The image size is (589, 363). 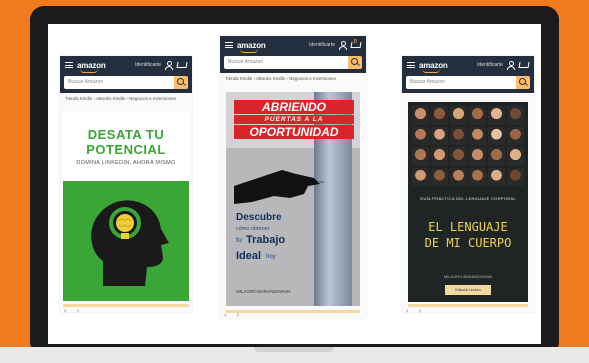 I want to click on carousel-arrows-2: ‹ ›, so click(x=236, y=314).